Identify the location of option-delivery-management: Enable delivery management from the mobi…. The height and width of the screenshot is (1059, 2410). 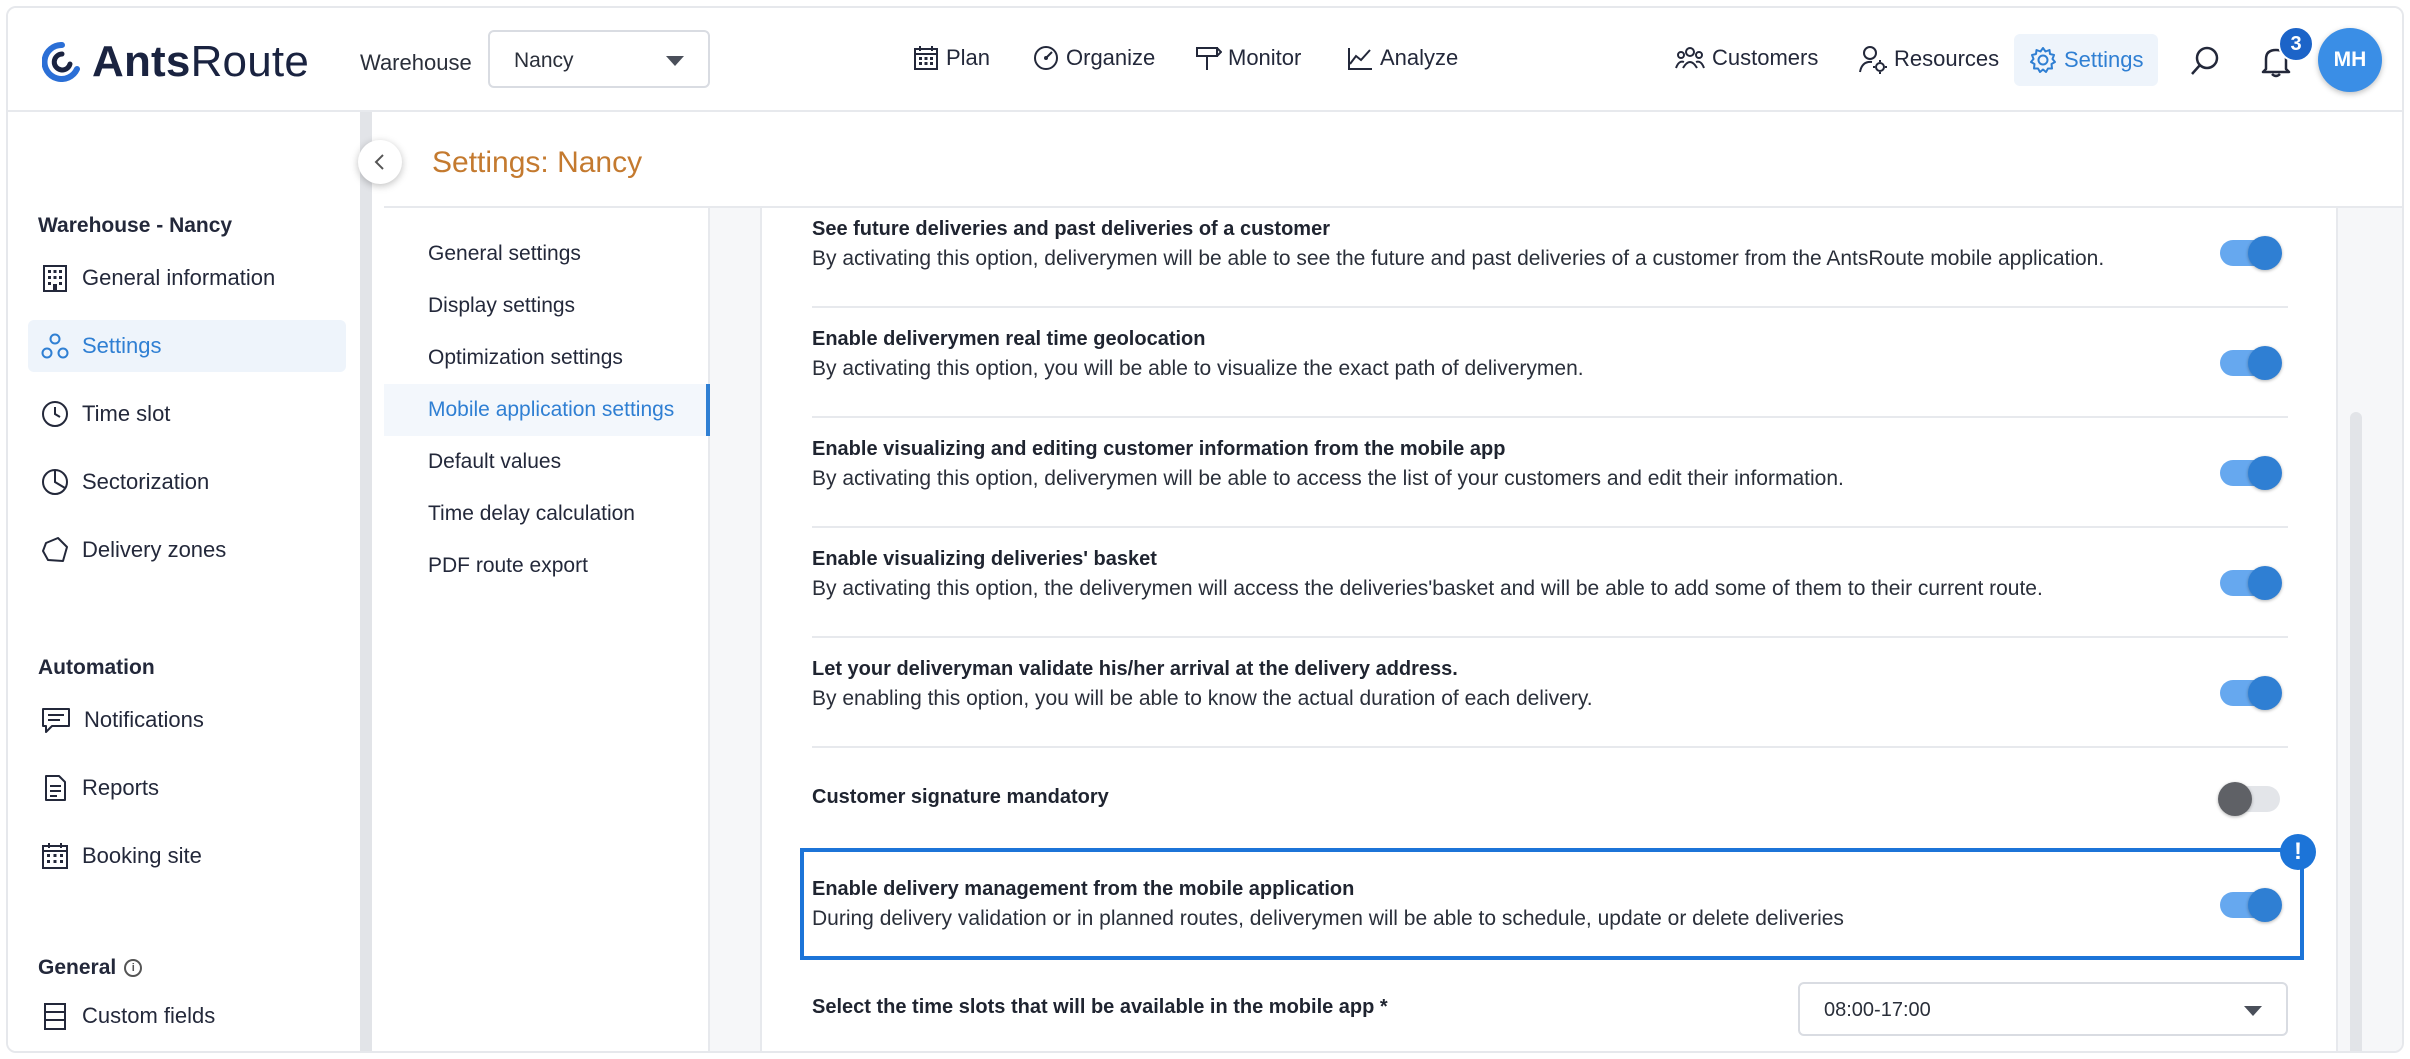
(1550, 904).